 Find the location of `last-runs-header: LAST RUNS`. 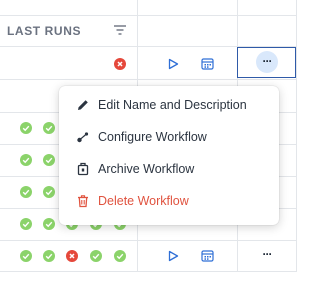

last-runs-header: LAST RUNS is located at coordinates (44, 31).